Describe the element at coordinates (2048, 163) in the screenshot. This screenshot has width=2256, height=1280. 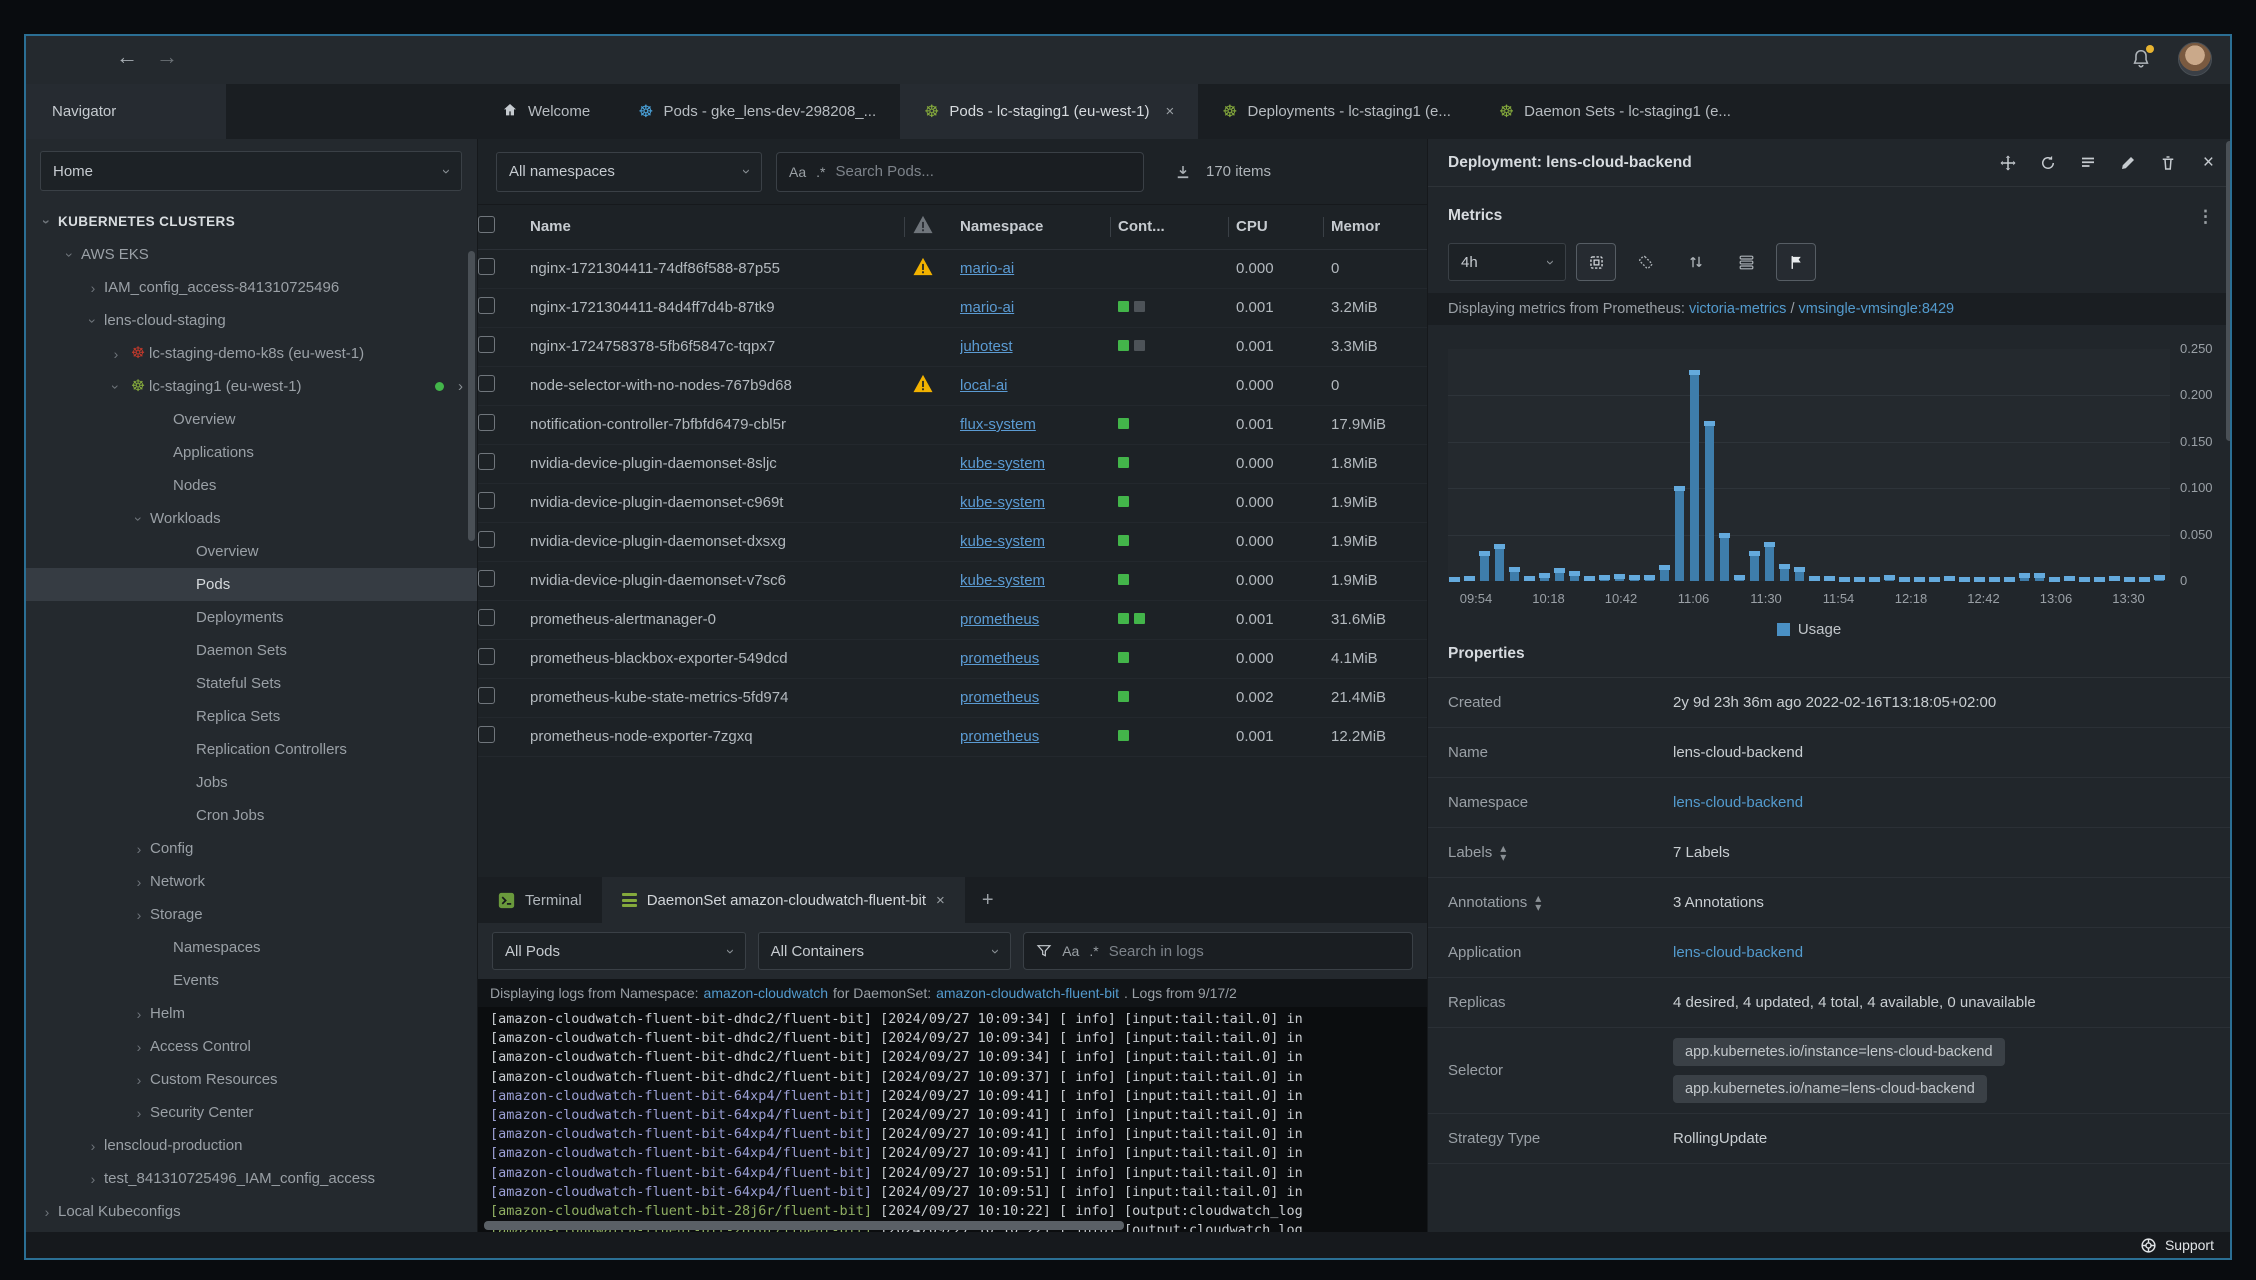
I see `refresh-icon` at that location.